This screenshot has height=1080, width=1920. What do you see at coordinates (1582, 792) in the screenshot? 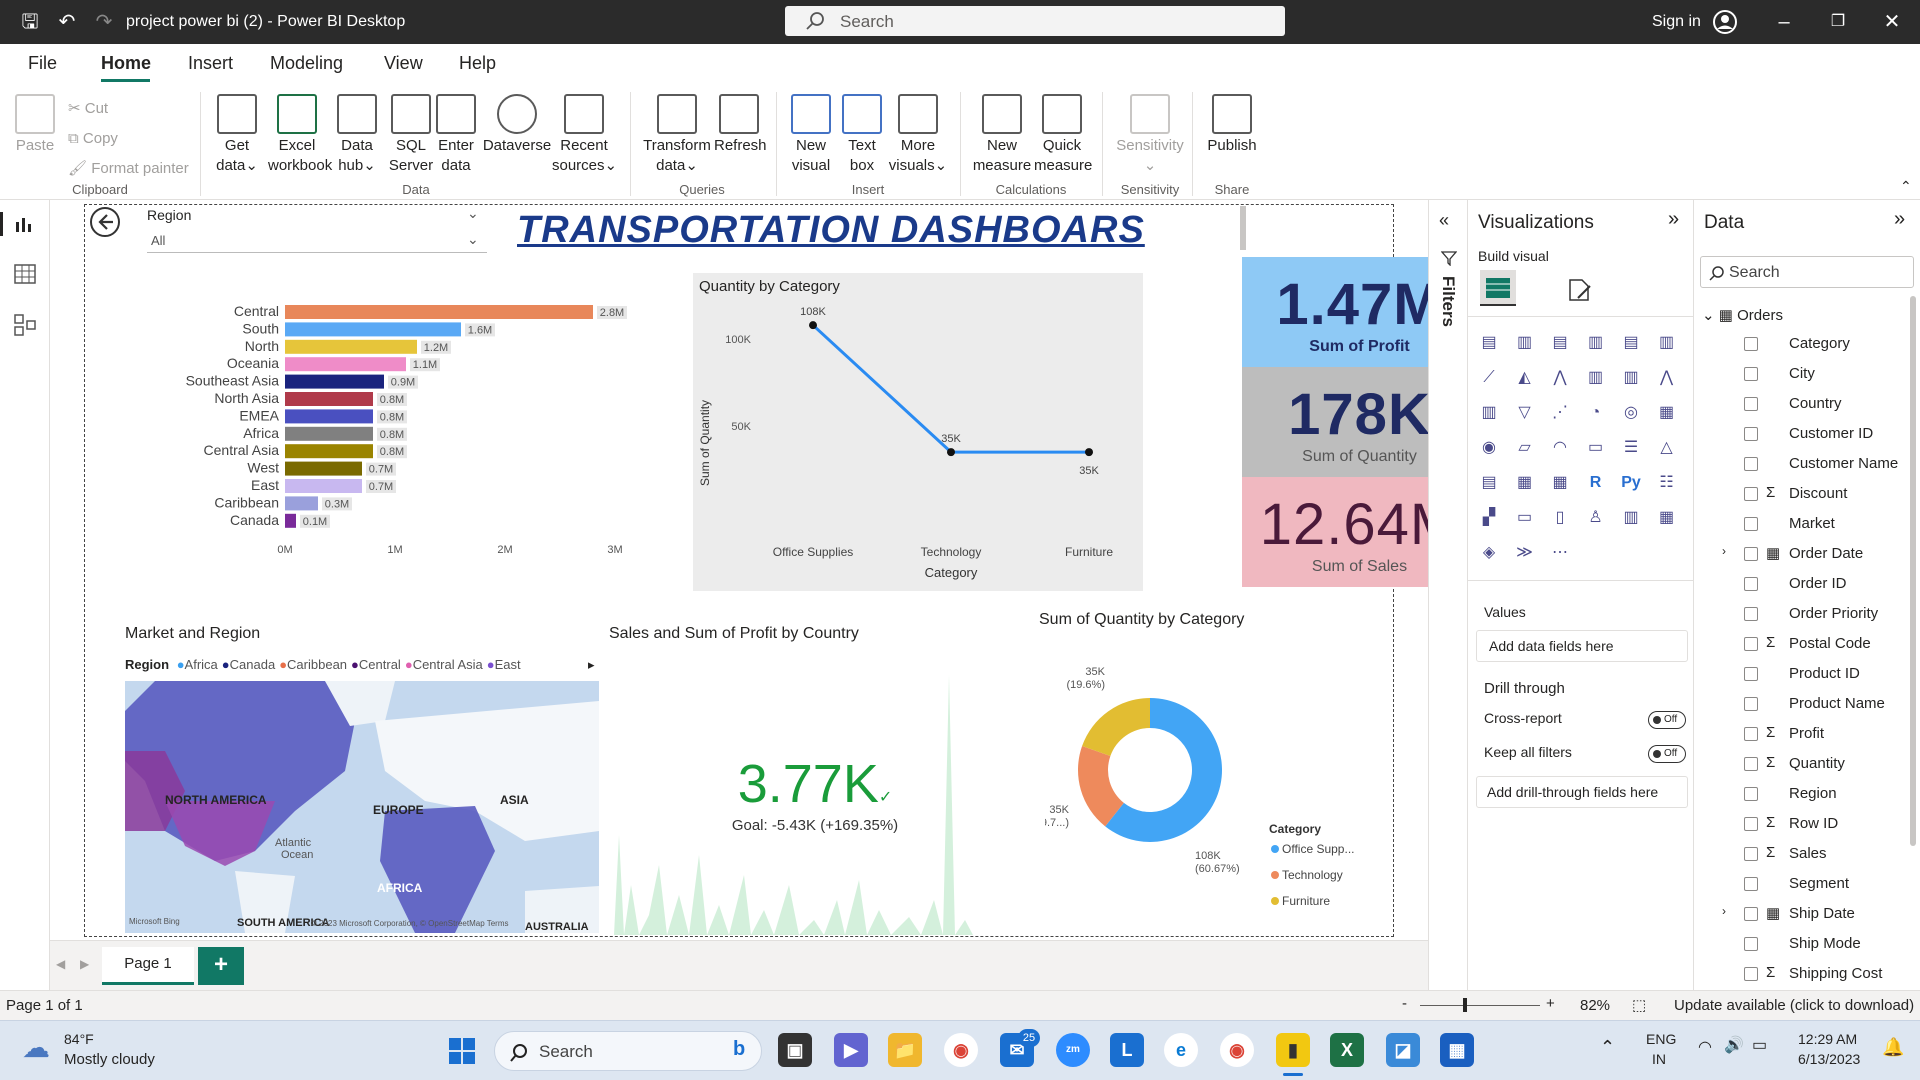
I see `drill-through-drop-well: Add drill-through fields here` at bounding box center [1582, 792].